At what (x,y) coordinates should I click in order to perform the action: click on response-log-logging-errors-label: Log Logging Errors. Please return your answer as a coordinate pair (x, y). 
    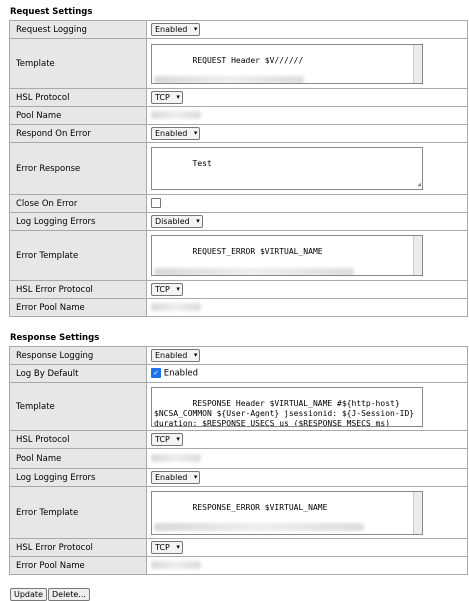
    Looking at the image, I should click on (78, 477).